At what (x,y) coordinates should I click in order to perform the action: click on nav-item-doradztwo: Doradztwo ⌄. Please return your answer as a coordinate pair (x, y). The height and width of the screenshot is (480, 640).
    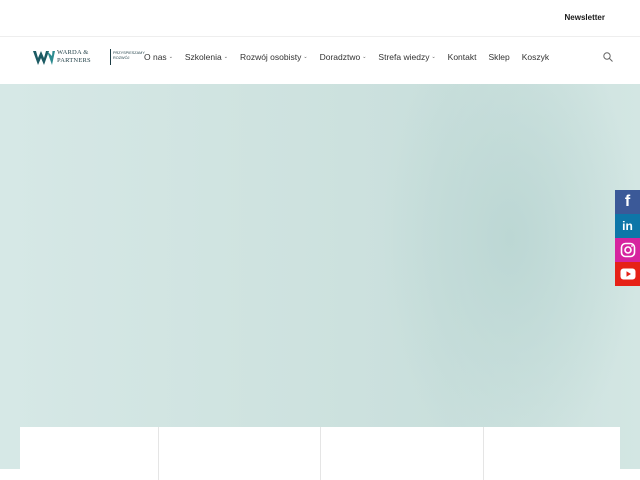
    Looking at the image, I should click on (343, 57).